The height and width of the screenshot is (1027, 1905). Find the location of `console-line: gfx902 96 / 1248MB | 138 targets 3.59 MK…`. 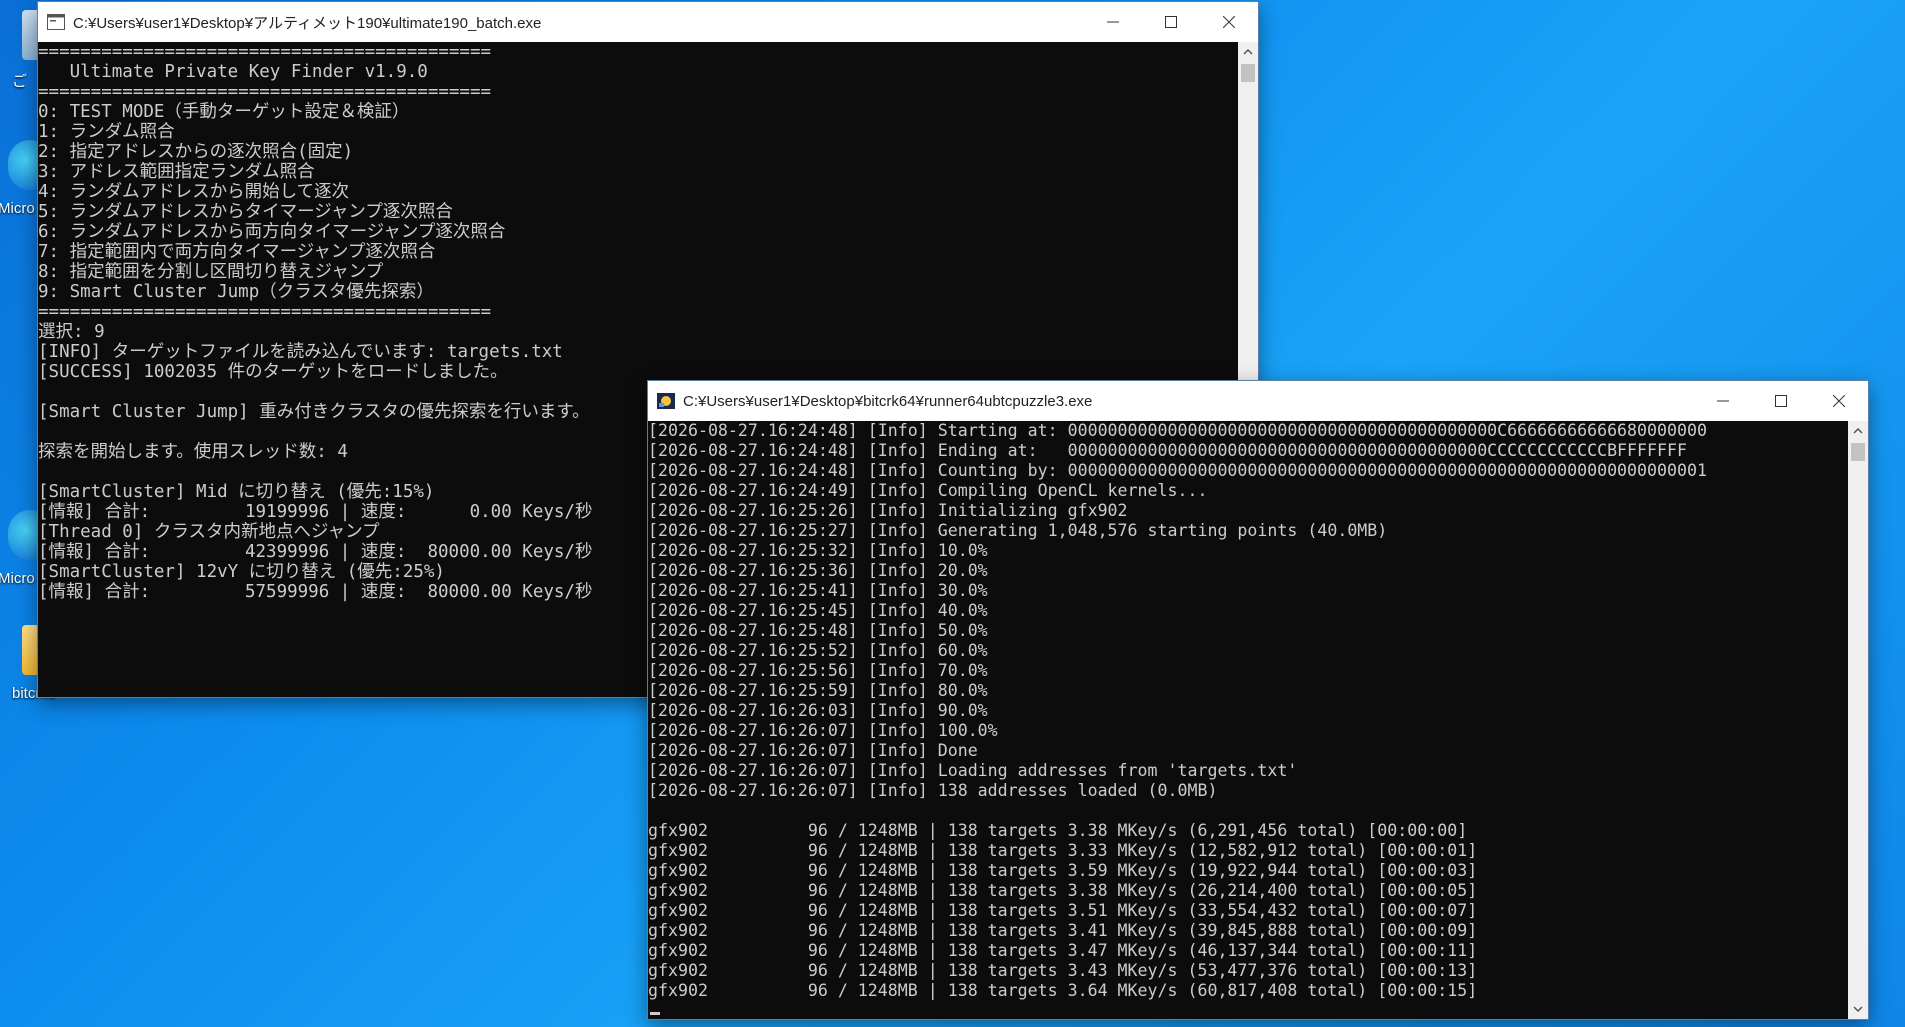

console-line: gfx902 96 / 1248MB | 138 targets 3.59 MK… is located at coordinates (1063, 870).